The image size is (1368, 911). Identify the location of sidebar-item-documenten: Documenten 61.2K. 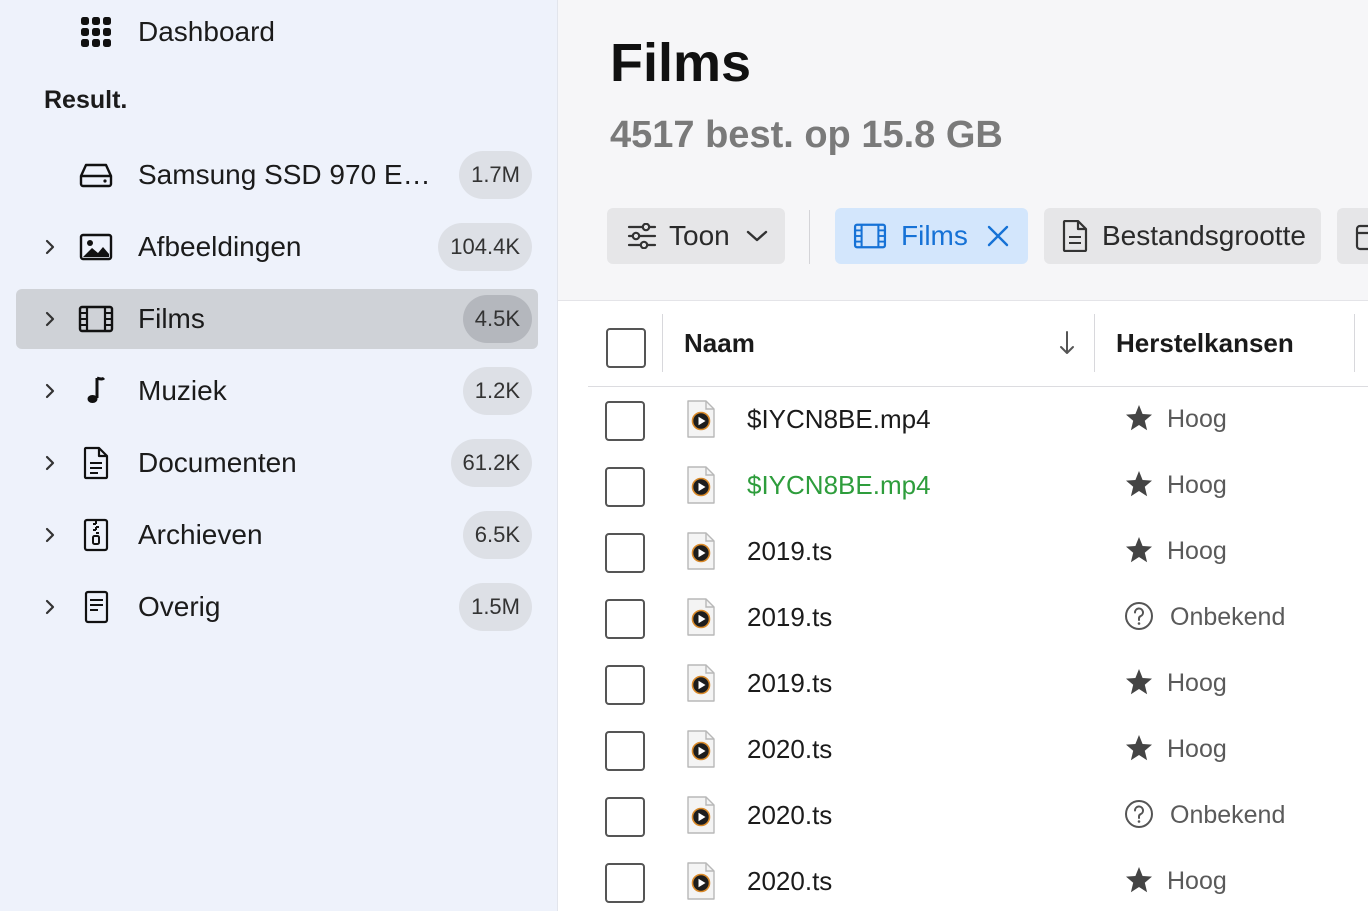
(277, 463).